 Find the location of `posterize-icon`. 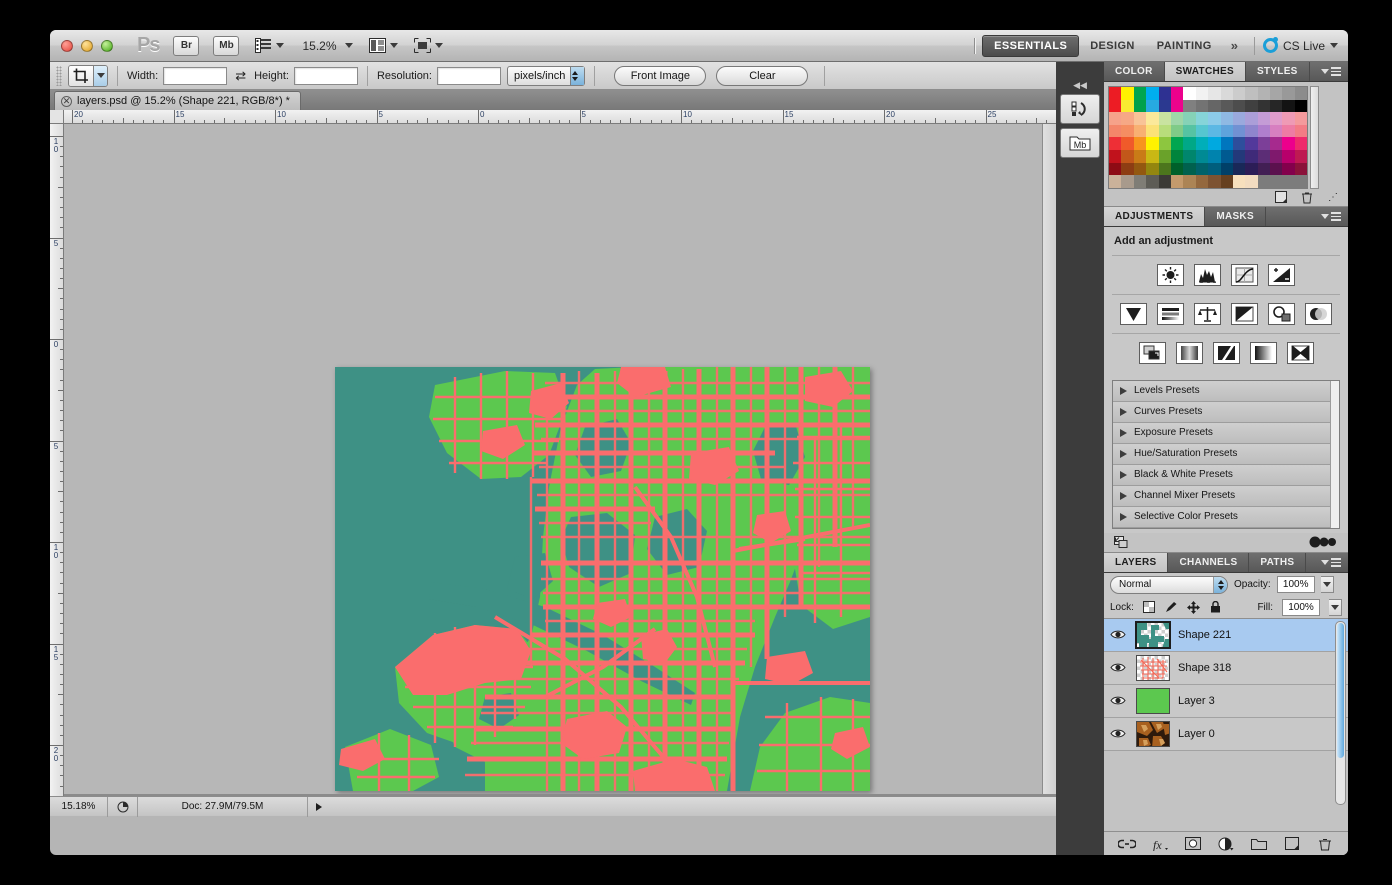

posterize-icon is located at coordinates (1189, 352).